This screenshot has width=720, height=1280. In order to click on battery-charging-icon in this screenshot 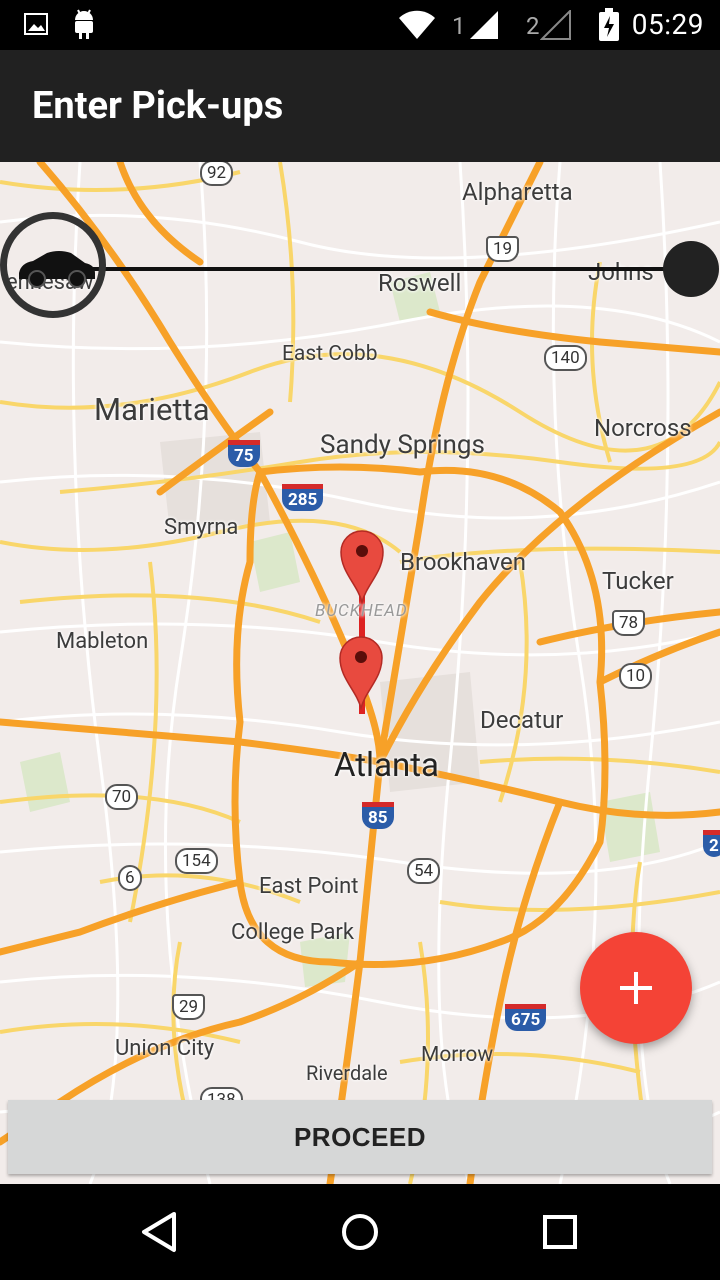, I will do `click(609, 24)`.